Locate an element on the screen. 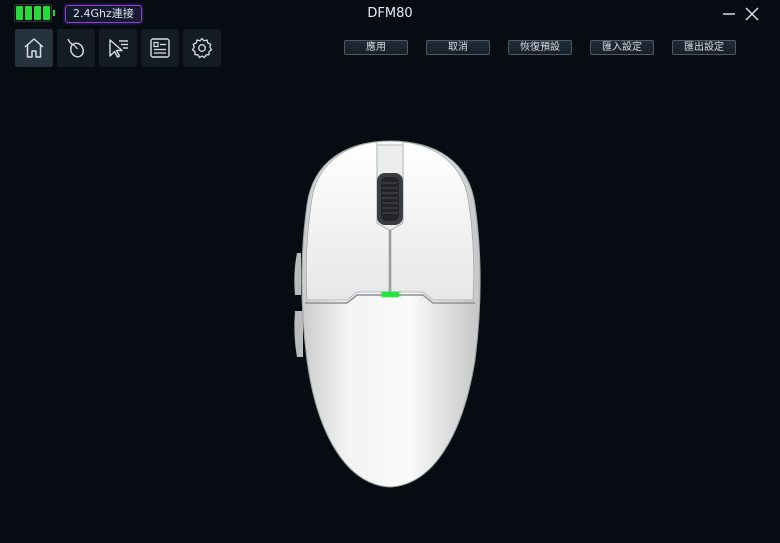 The width and height of the screenshot is (780, 543). macro-list-icon is located at coordinates (160, 48).